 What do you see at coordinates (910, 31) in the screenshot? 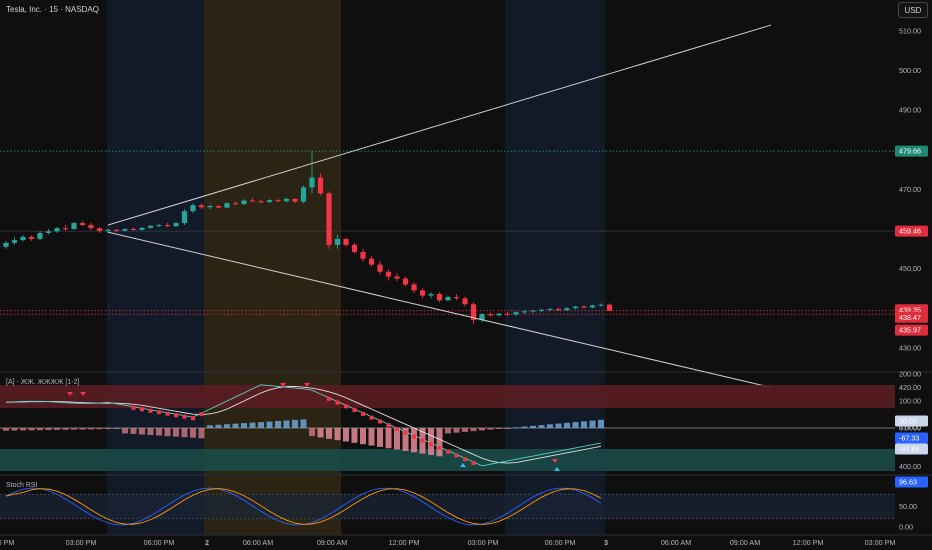
I see `price-tick-label: 510.00` at bounding box center [910, 31].